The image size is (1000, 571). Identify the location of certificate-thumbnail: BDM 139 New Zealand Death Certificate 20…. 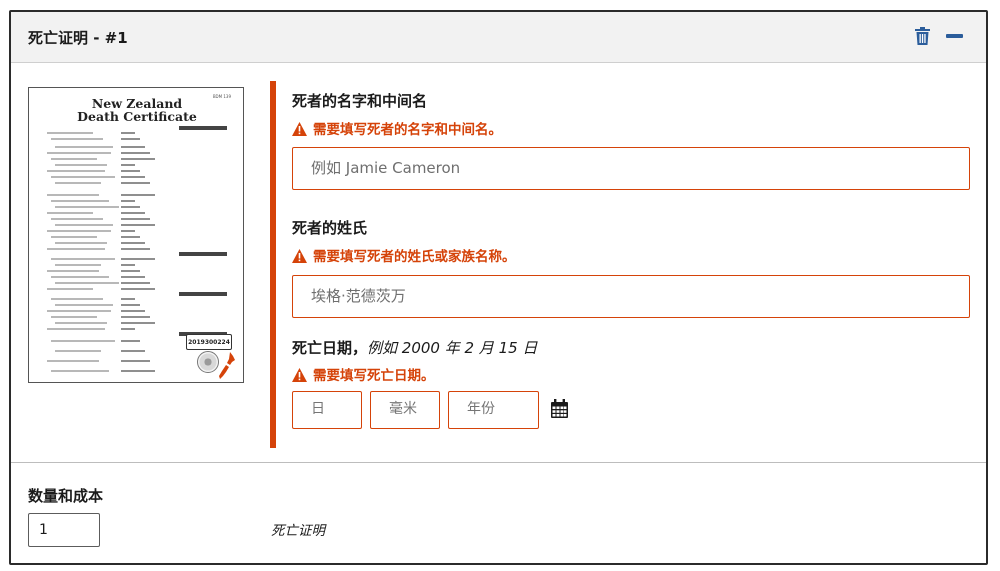
(136, 235).